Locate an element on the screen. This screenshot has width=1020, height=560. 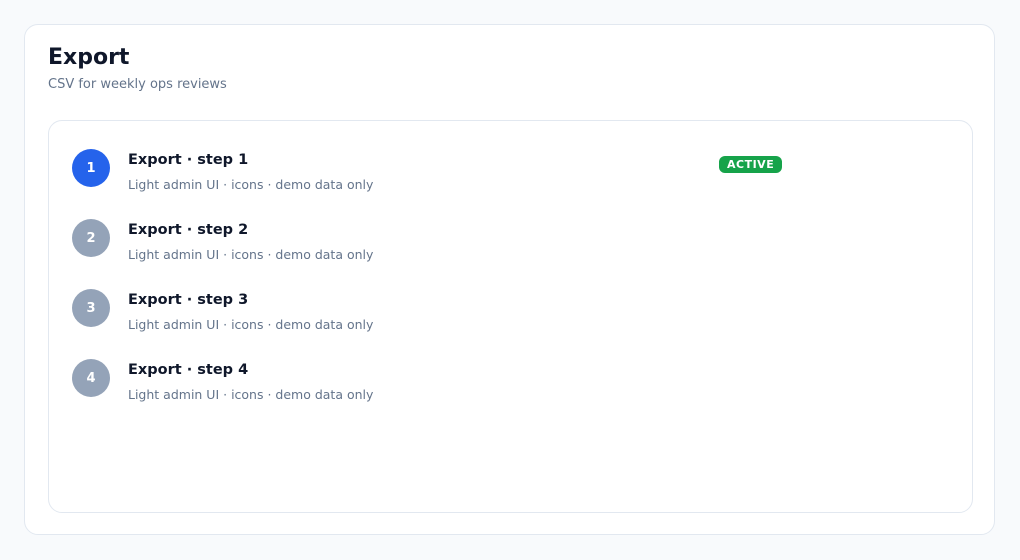
step-number-badge: 1 is located at coordinates (91, 168).